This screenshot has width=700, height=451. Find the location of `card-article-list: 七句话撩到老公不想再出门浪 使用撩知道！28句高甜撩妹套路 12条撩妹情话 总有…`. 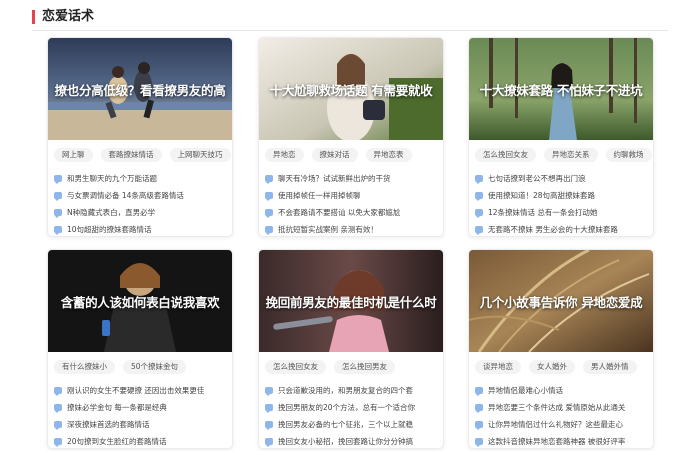

card-article-list: 七句话撩到老公不想再出门浪 使用撩知道！28句高甜撩妹套路 12条撩妹情话 总有… is located at coordinates (563, 203).